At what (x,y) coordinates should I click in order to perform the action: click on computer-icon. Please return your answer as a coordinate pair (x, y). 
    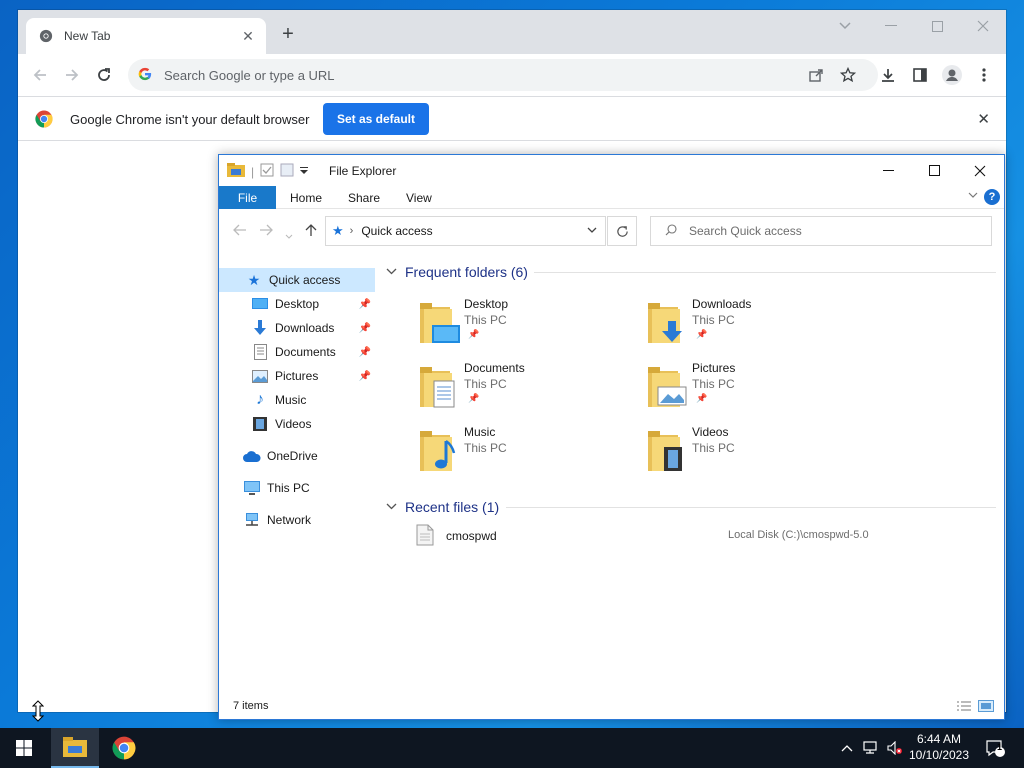
    Looking at the image, I should click on (252, 488).